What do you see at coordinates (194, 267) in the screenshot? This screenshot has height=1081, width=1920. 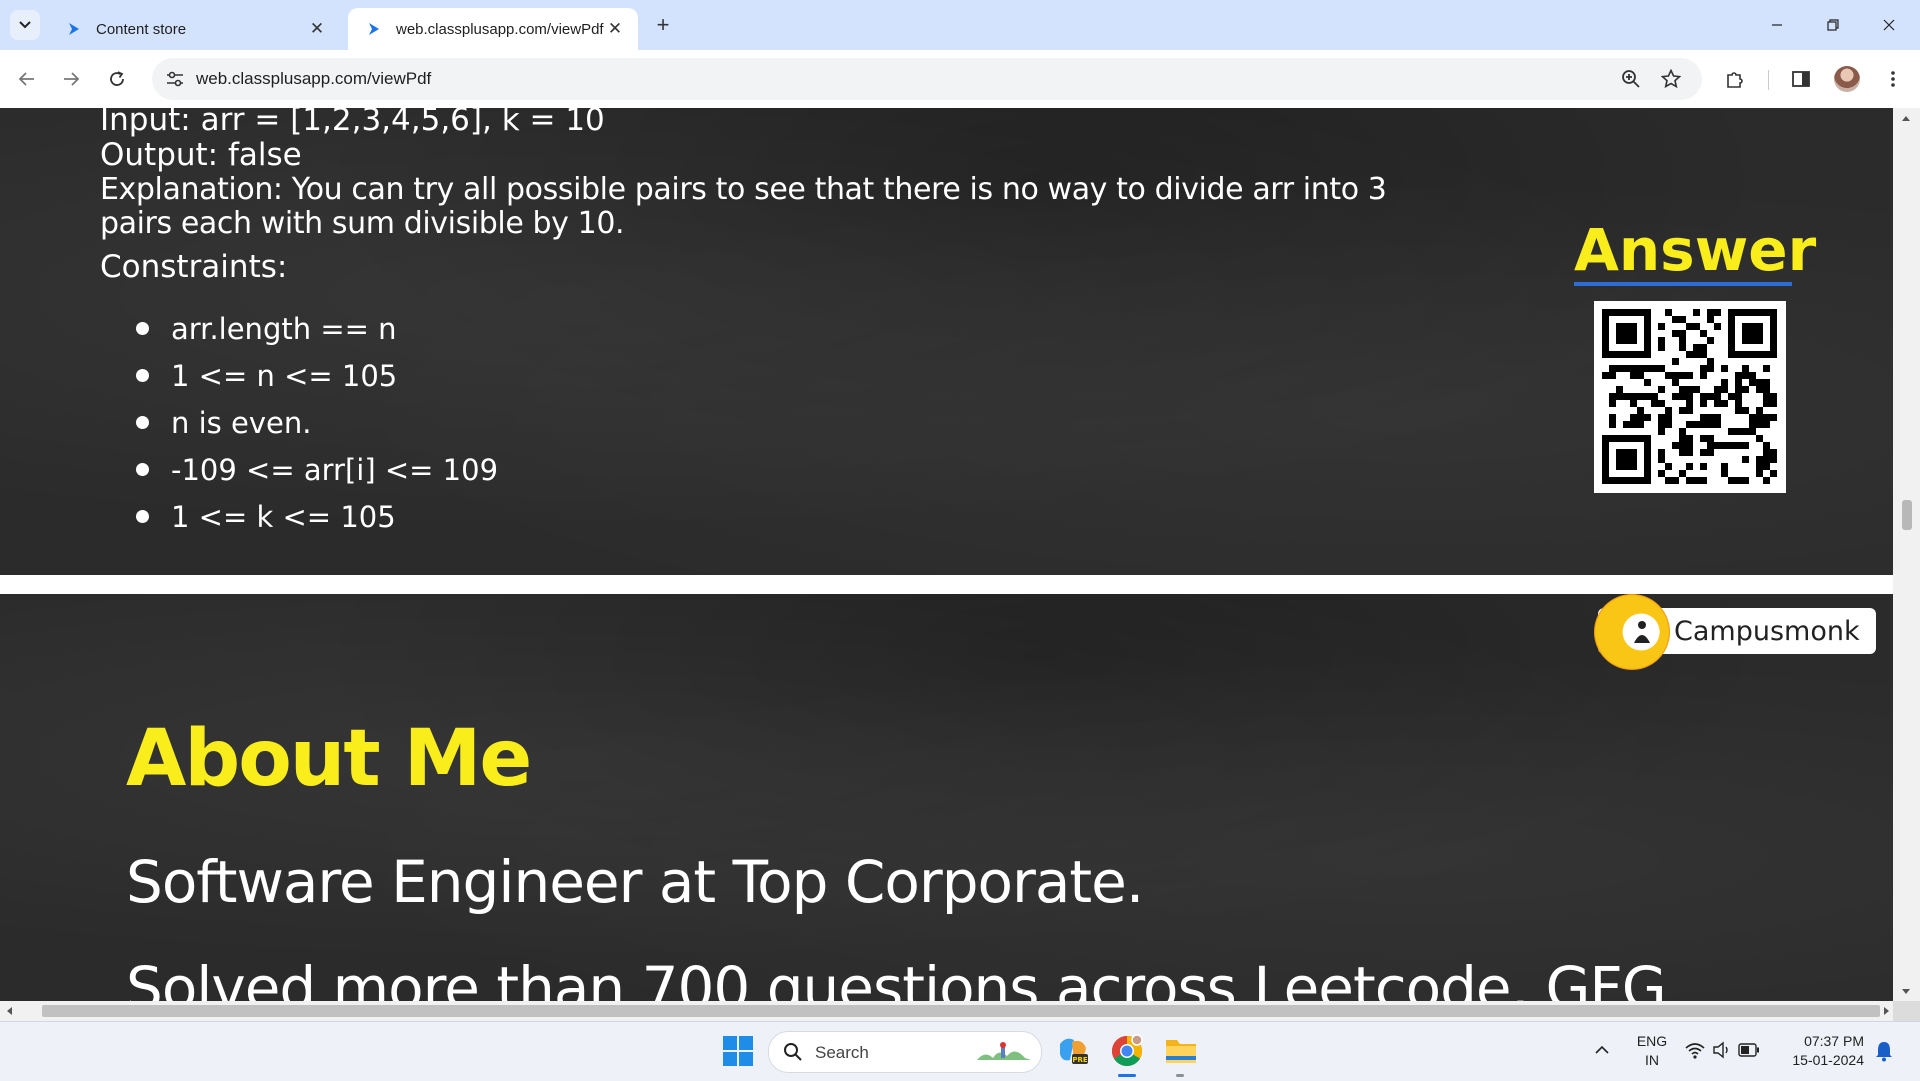 I see `constraints-label: Constraints:` at bounding box center [194, 267].